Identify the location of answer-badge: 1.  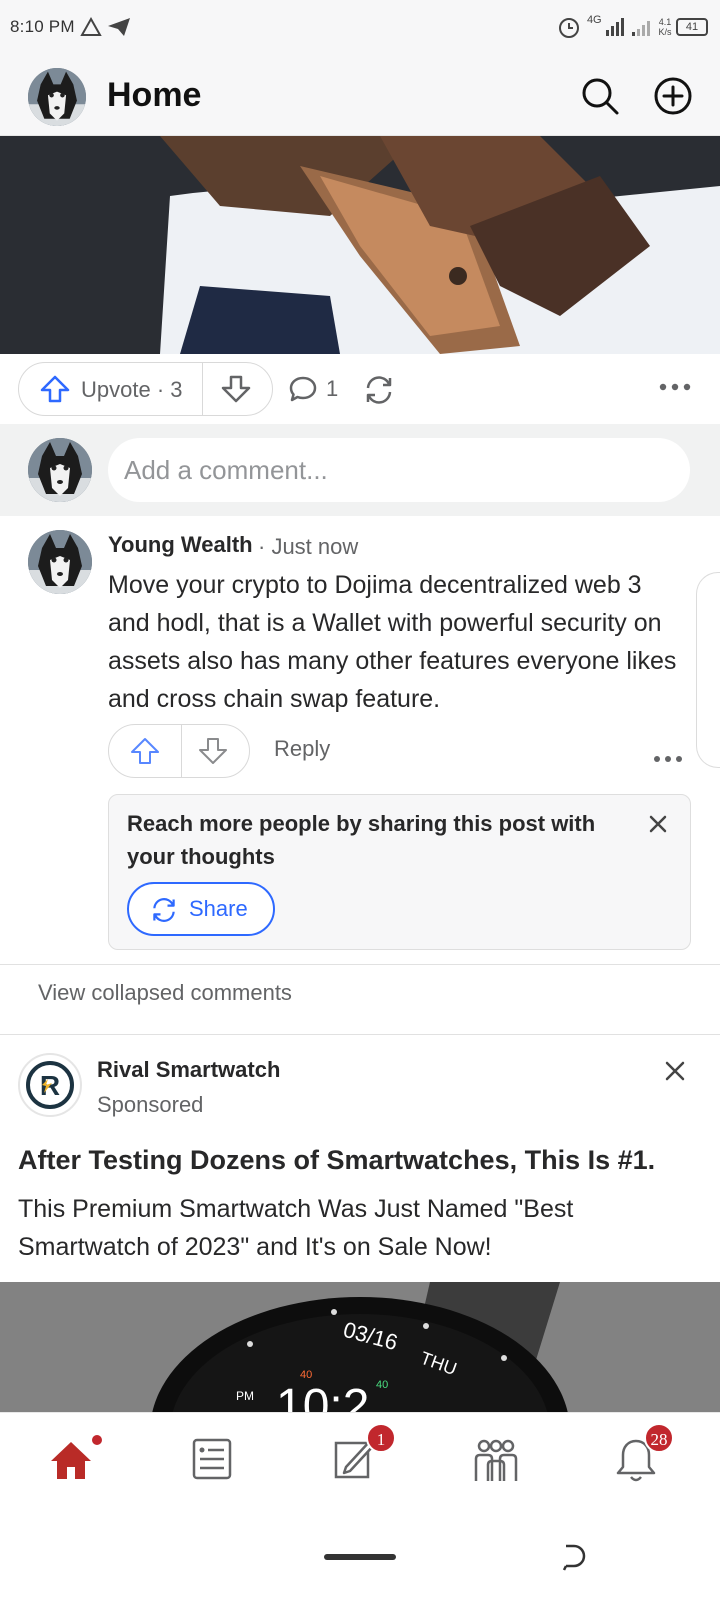
(381, 1438).